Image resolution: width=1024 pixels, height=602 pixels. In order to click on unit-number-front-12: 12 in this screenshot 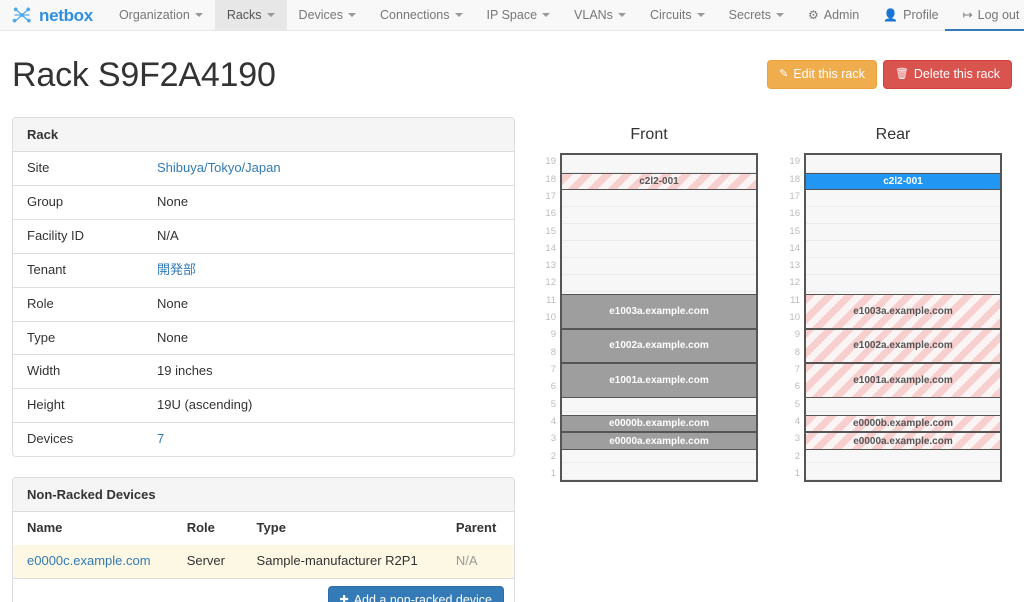, I will do `click(550, 283)`.